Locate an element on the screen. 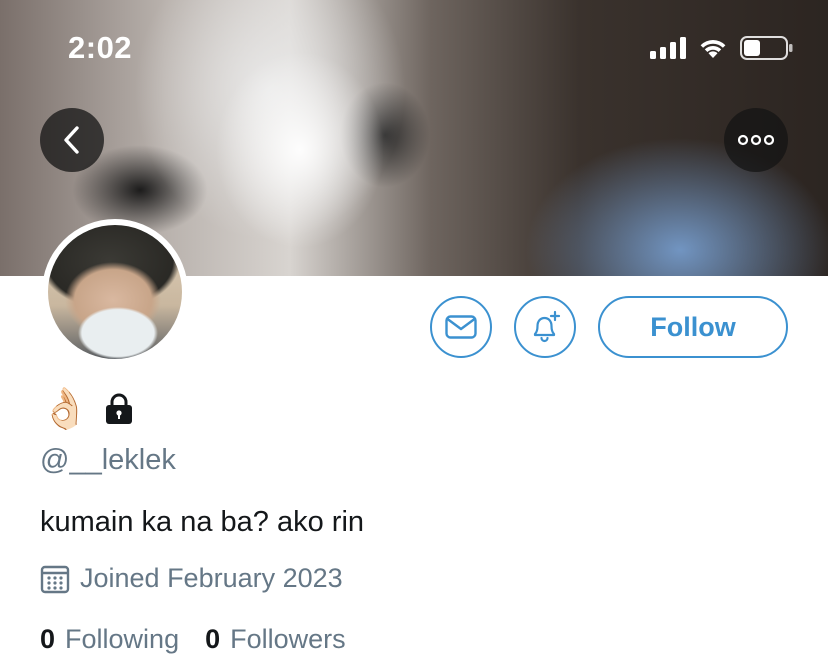 This screenshot has height=662, width=828. calendar-icon is located at coordinates (55, 579).